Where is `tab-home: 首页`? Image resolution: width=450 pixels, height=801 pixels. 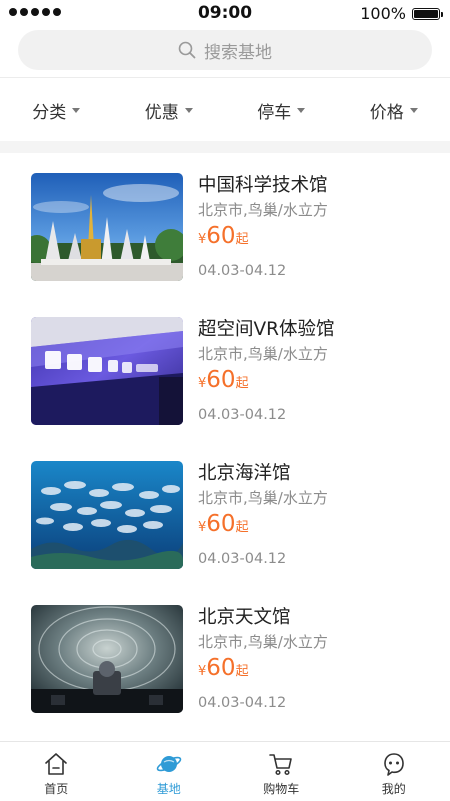
tab-home: 首页 is located at coordinates (56, 771).